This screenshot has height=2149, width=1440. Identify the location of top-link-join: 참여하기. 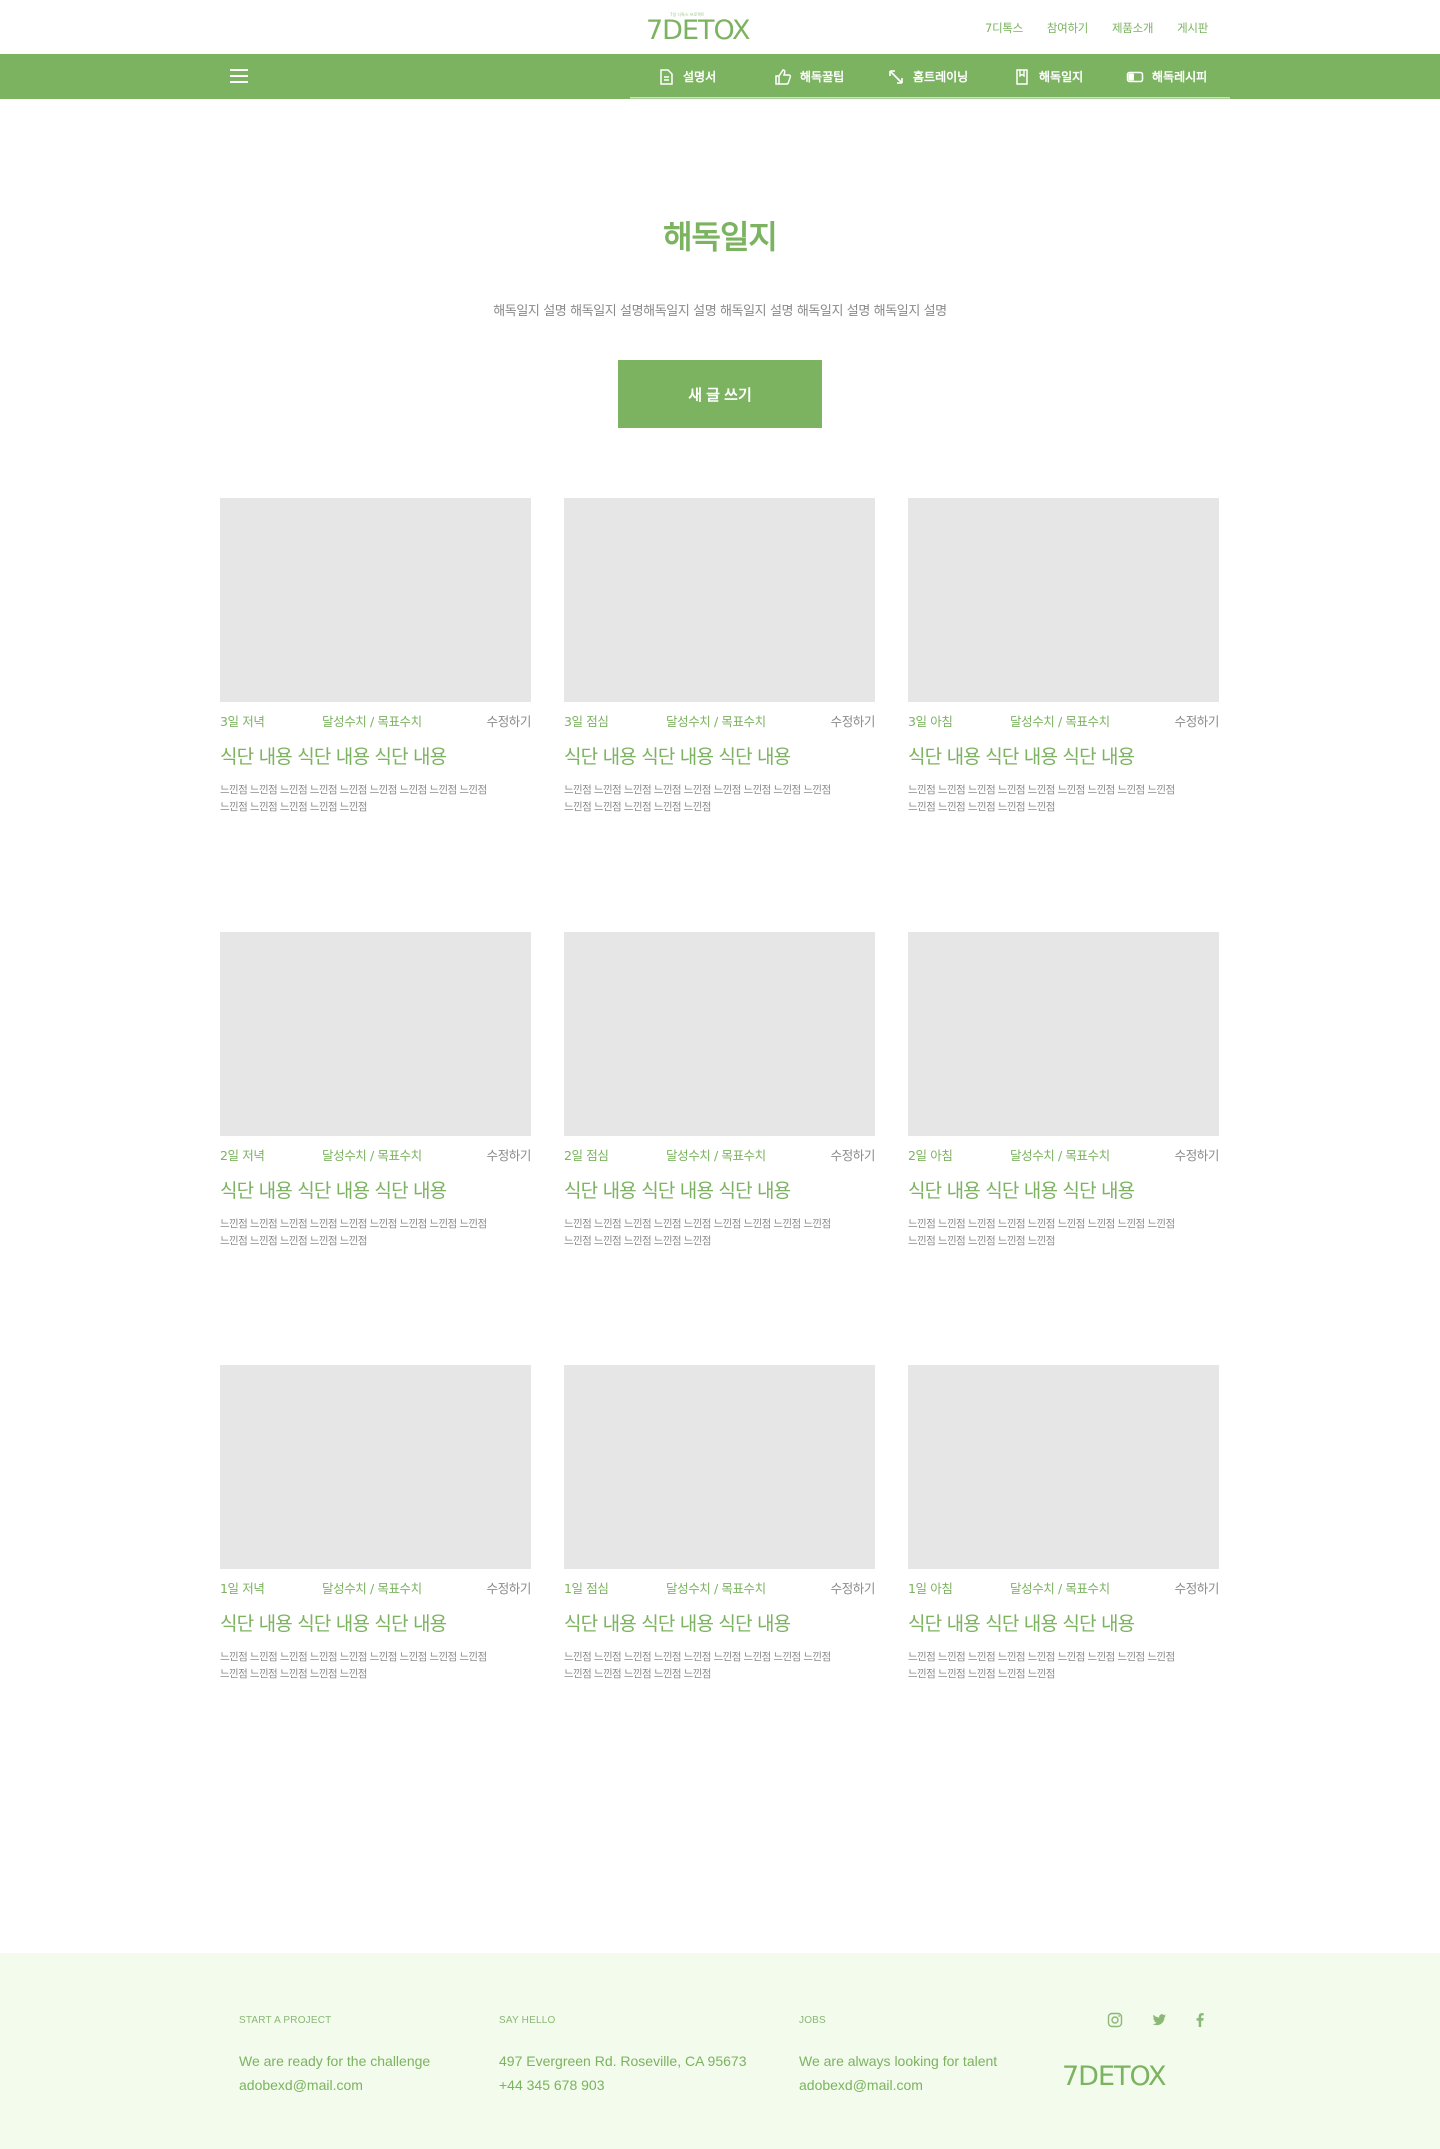
(1067, 28).